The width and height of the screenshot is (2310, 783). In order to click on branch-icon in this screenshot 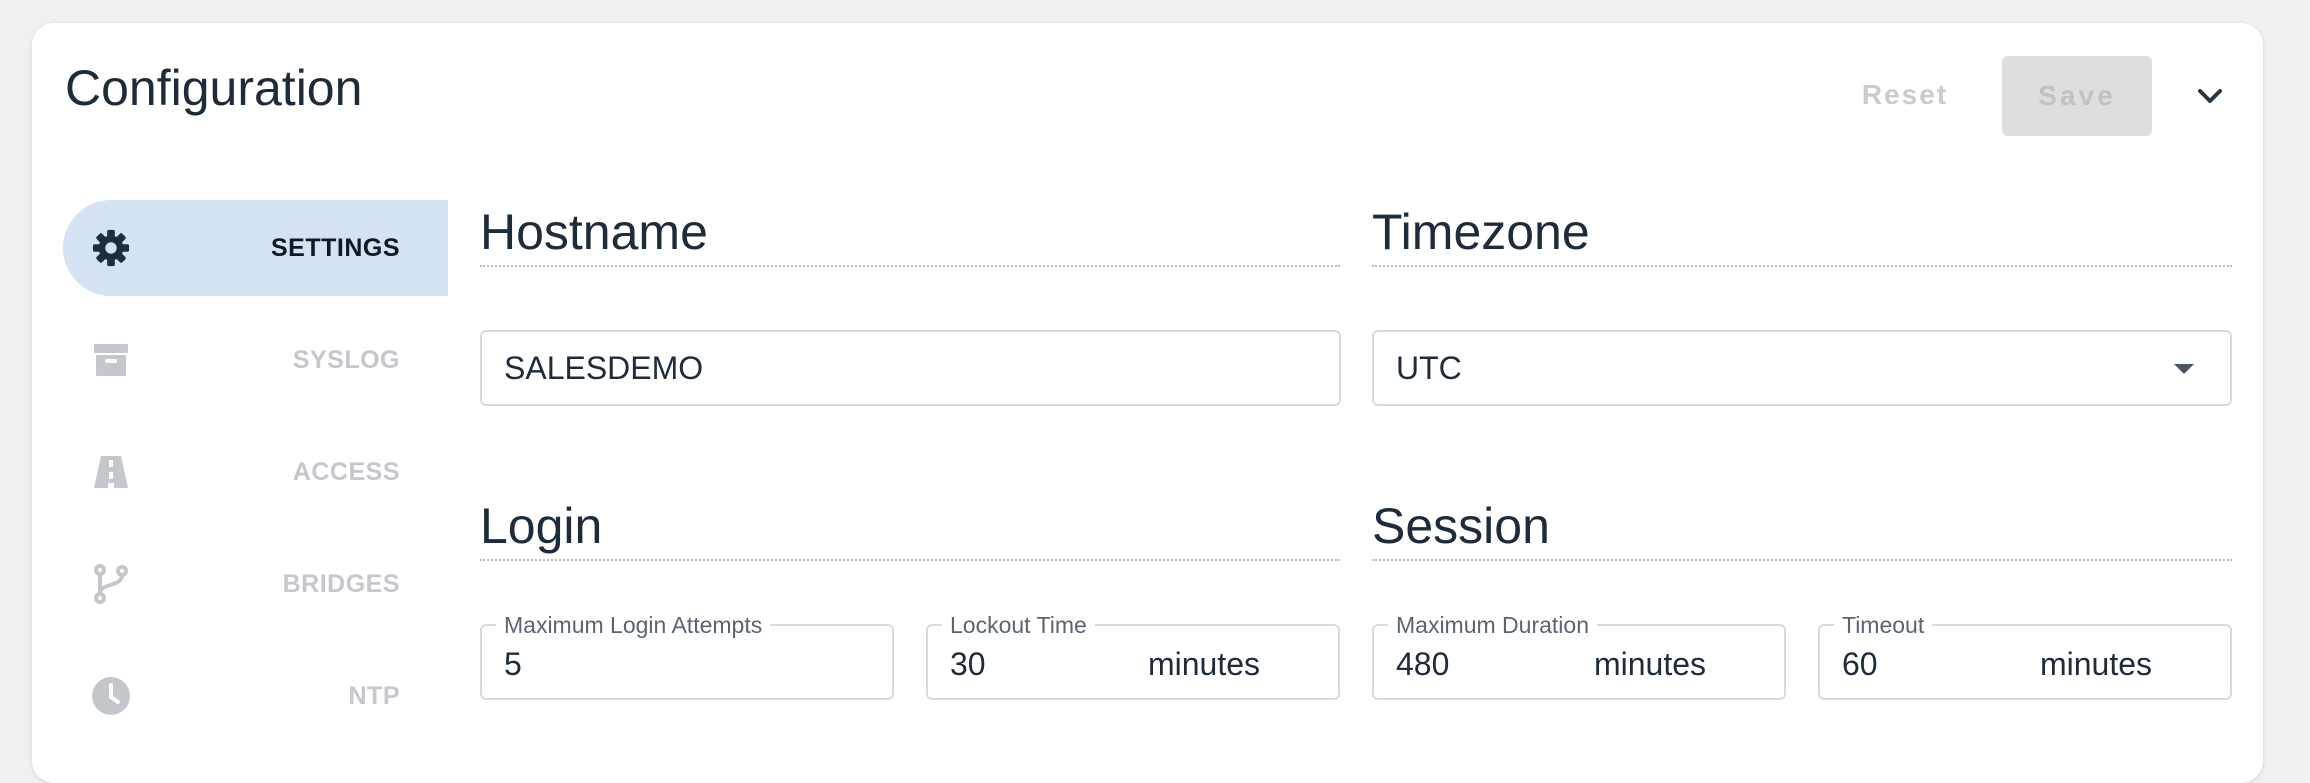, I will do `click(111, 584)`.